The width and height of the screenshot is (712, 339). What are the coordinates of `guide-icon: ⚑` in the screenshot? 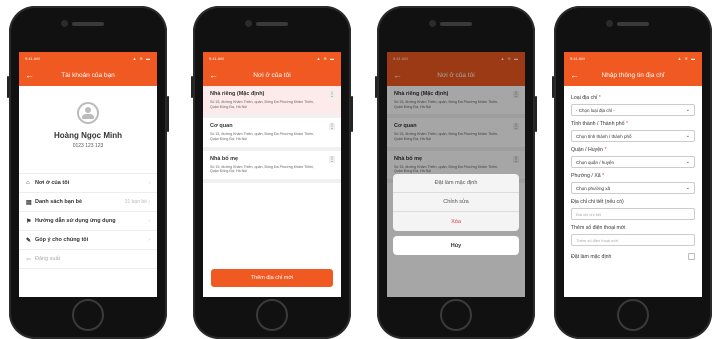 It's located at (29, 221).